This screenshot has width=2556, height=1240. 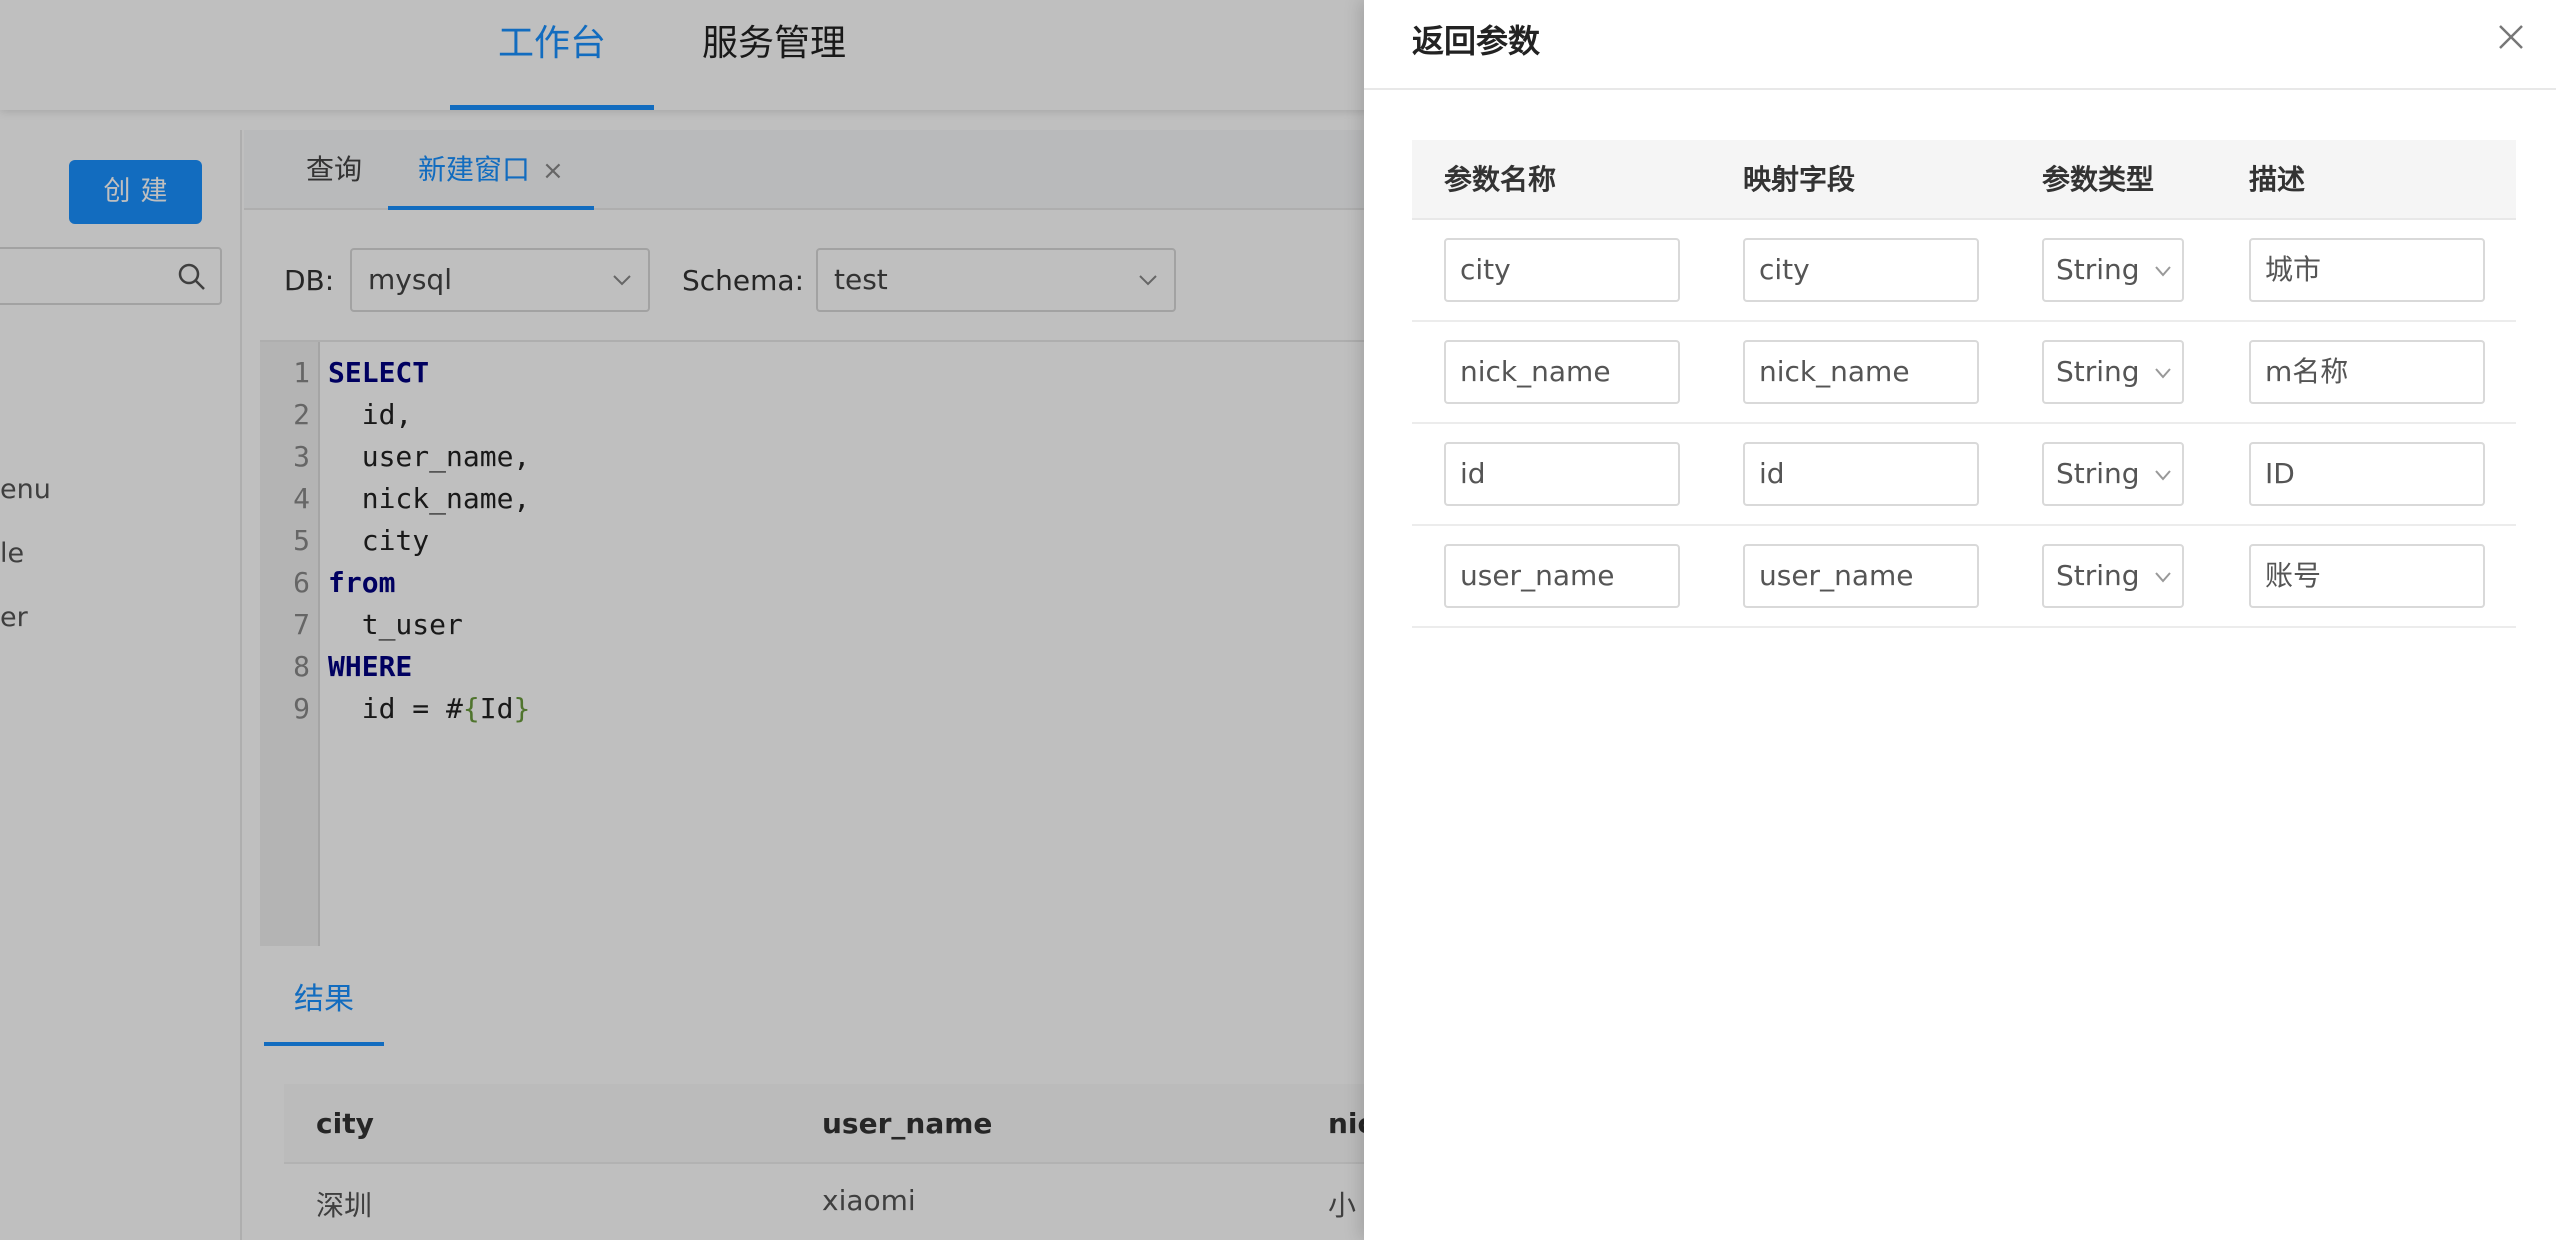 I want to click on description-input: ID, so click(x=2367, y=474).